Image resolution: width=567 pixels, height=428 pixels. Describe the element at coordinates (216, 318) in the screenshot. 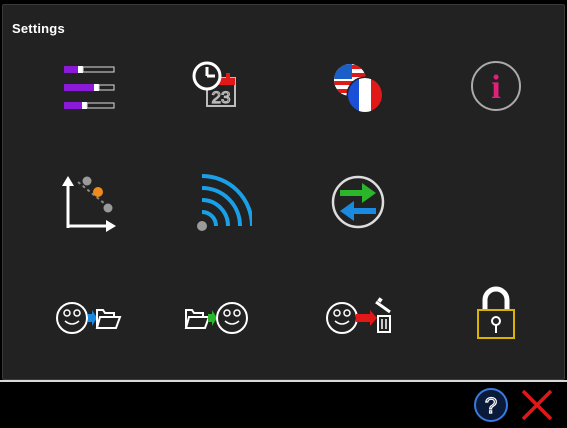

I see `folder-to-smiley-icon` at that location.